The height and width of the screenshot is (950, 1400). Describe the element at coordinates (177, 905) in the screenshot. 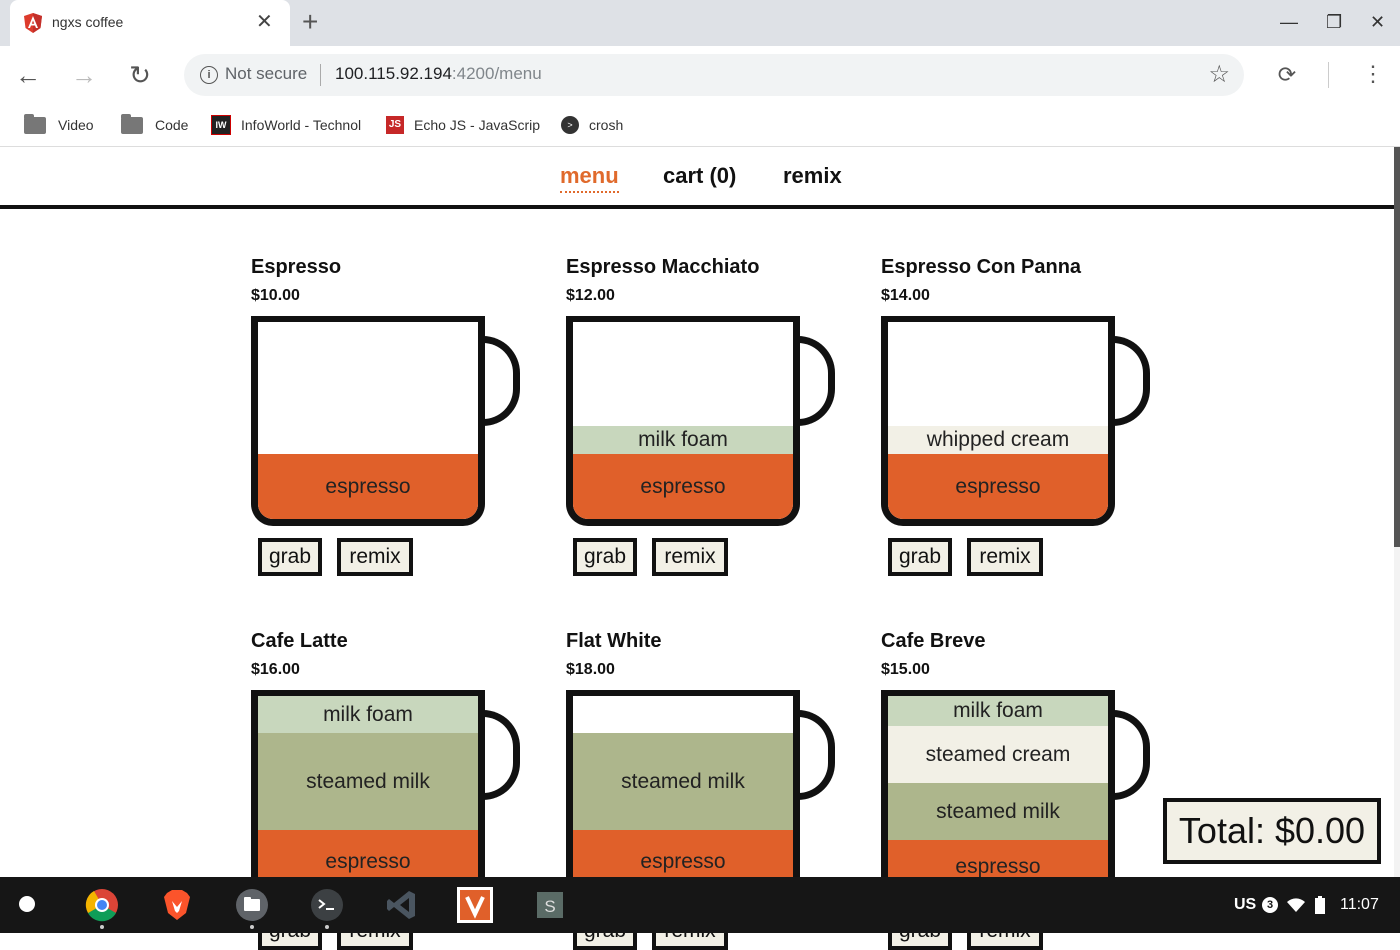

I see `brave-icon` at that location.